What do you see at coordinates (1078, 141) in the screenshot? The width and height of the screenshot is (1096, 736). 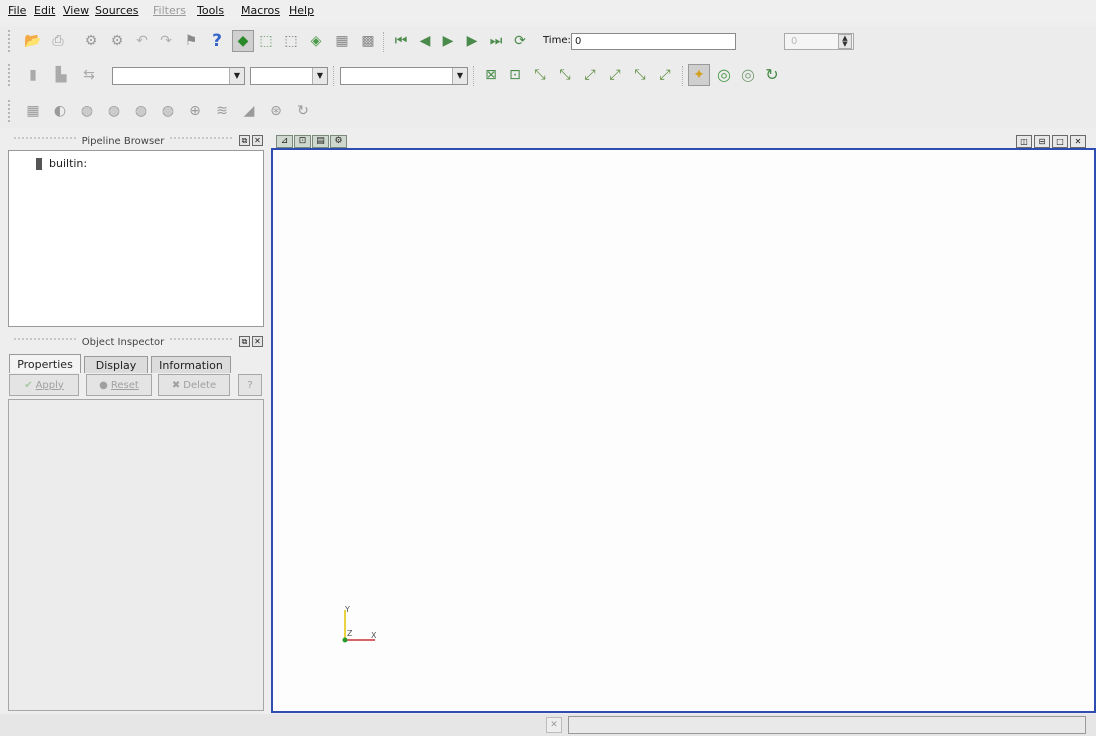 I see `close-view-icon: ✕` at bounding box center [1078, 141].